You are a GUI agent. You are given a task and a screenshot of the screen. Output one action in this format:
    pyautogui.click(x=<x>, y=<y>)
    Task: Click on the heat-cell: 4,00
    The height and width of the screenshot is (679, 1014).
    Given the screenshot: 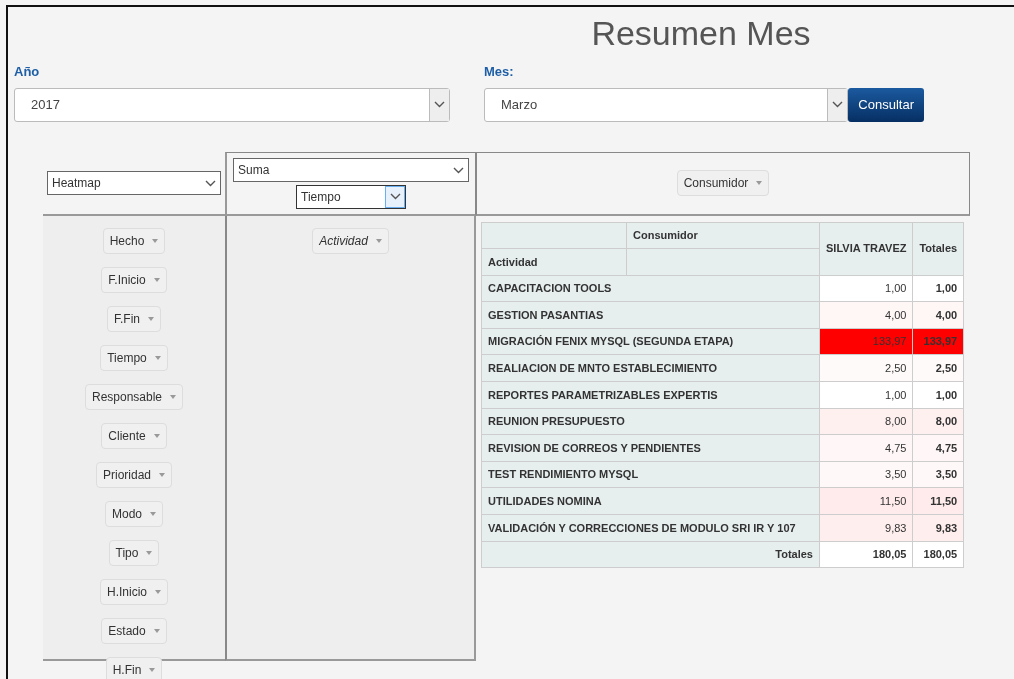 What is the action you would take?
    pyautogui.click(x=866, y=315)
    